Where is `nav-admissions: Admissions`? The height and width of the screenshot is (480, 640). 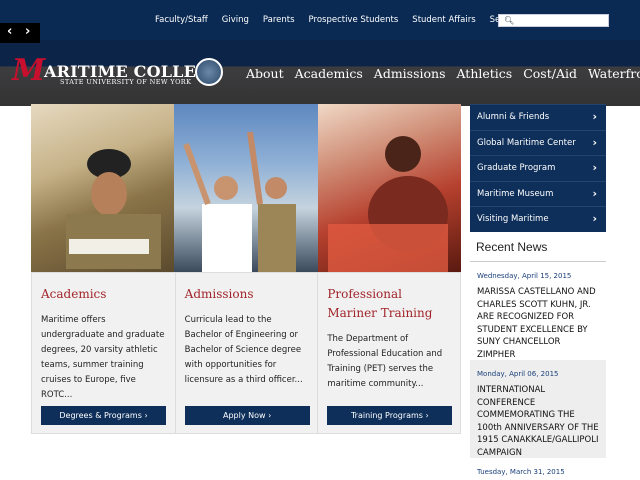 nav-admissions: Admissions is located at coordinates (410, 73).